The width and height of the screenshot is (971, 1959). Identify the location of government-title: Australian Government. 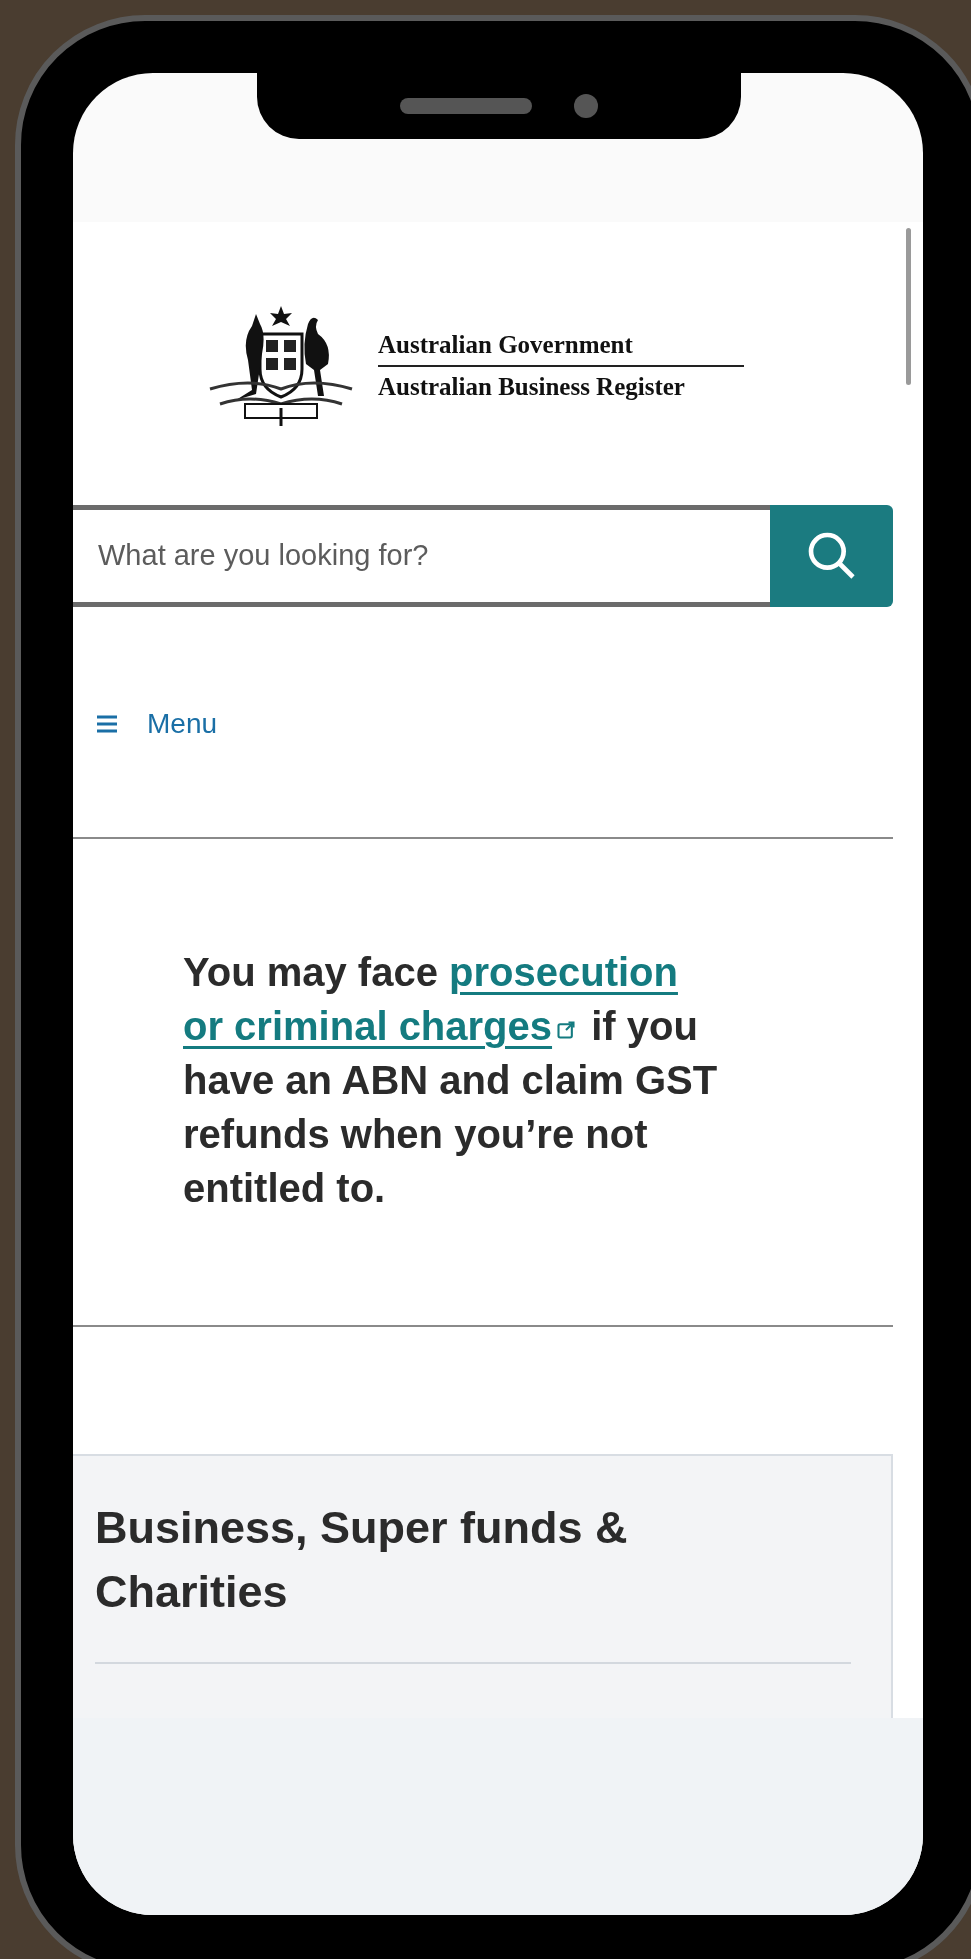
(506, 345).